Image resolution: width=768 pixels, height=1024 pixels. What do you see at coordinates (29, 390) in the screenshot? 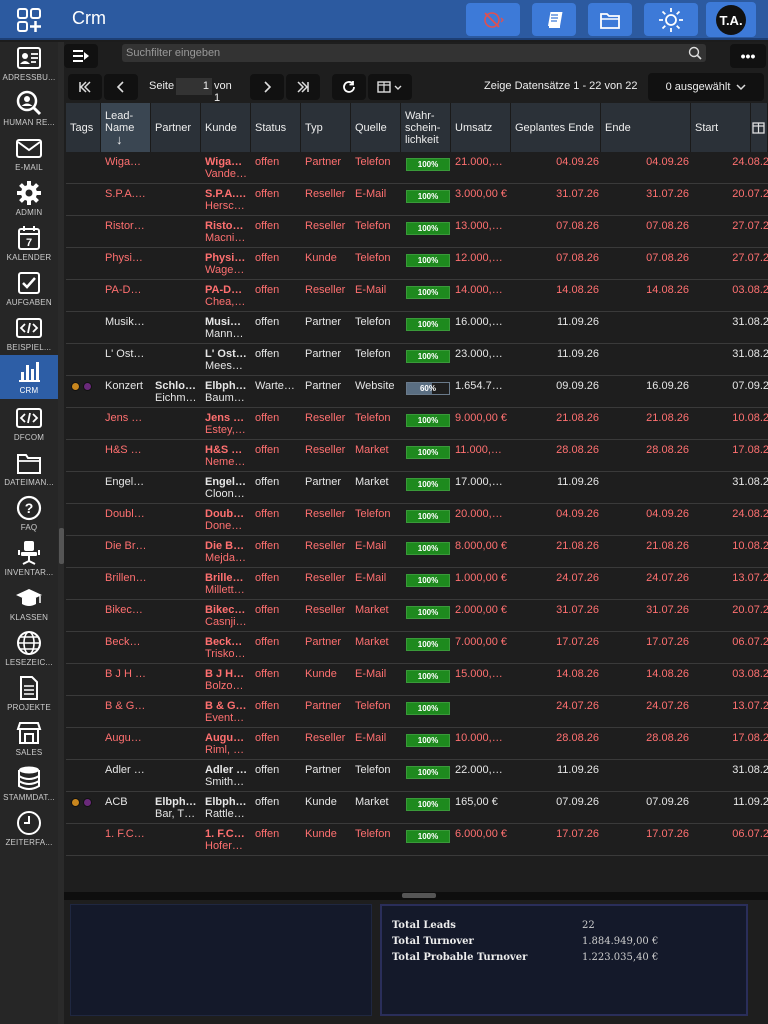
I see `sidebar-item-label: CRM` at bounding box center [29, 390].